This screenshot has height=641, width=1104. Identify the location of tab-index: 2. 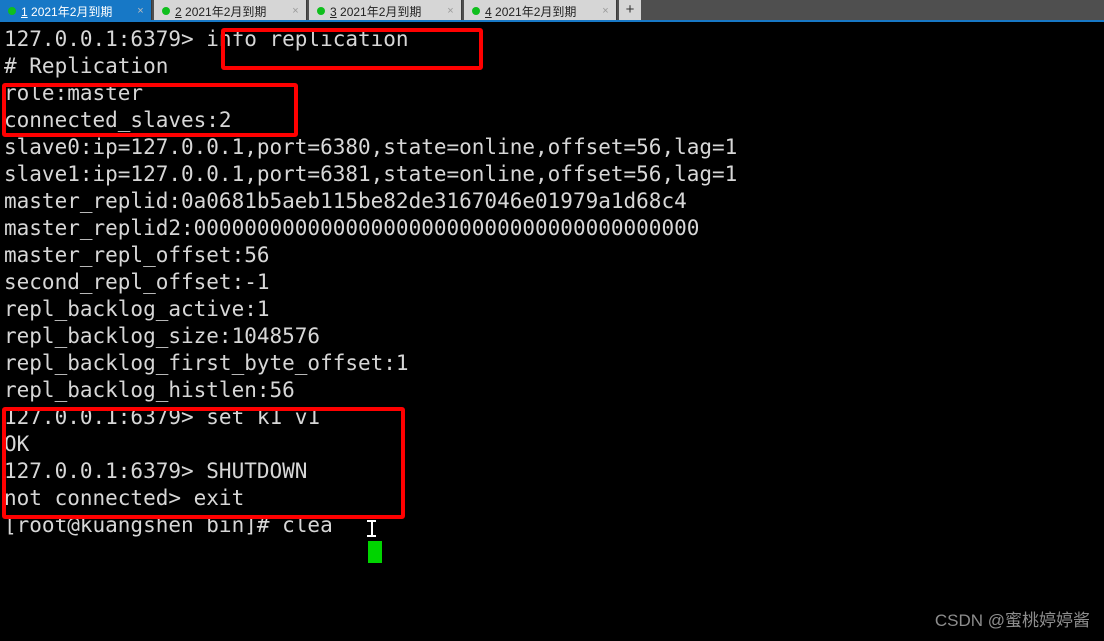
(178, 11).